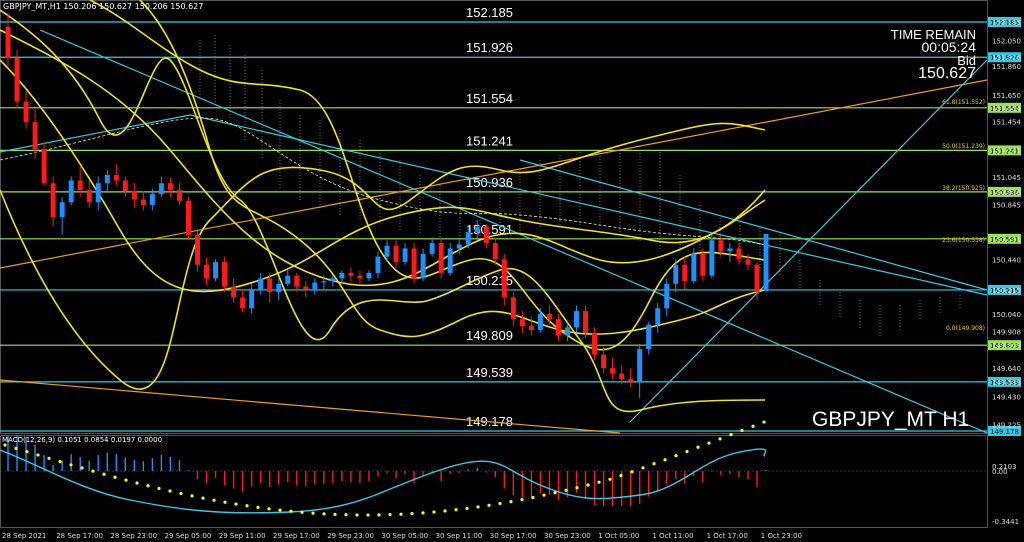 This screenshot has height=542, width=1024. I want to click on price-axis-tick: 151.045, so click(1006, 178).